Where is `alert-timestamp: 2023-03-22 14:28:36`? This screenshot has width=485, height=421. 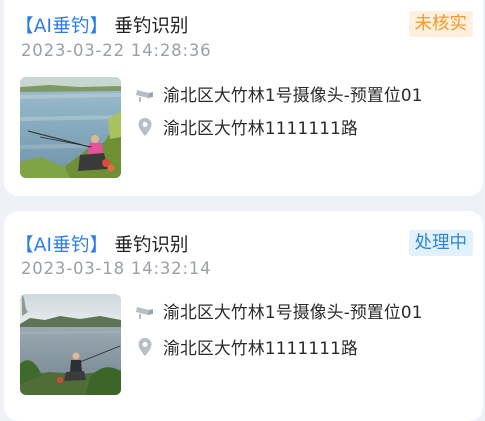 alert-timestamp: 2023-03-22 14:28:36 is located at coordinates (116, 50).